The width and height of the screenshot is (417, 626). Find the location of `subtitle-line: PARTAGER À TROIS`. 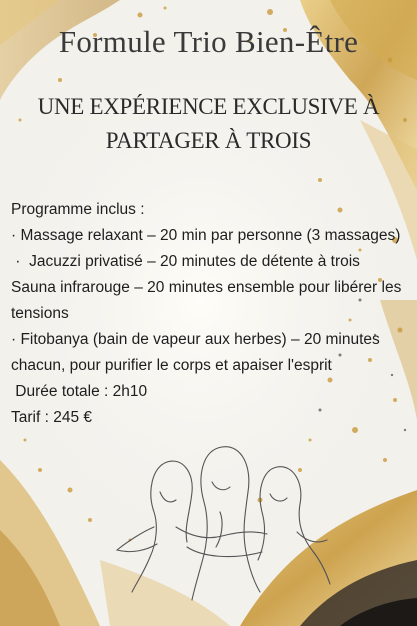

subtitle-line: PARTAGER À TROIS is located at coordinates (208, 140).